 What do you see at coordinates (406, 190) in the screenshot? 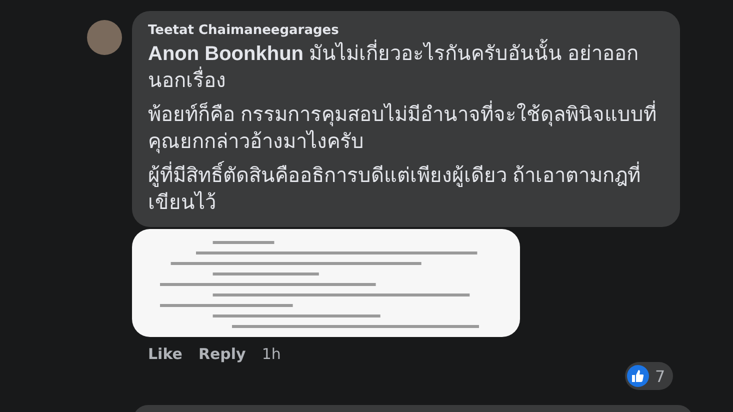
I see `comment-text: ผู้ที่มีสิทธิ์ตัดสินคืออธิการบดีแต่เพียงผู้เดียว ถ้าเอาตามกฎที่เขียนไว้` at bounding box center [406, 190].